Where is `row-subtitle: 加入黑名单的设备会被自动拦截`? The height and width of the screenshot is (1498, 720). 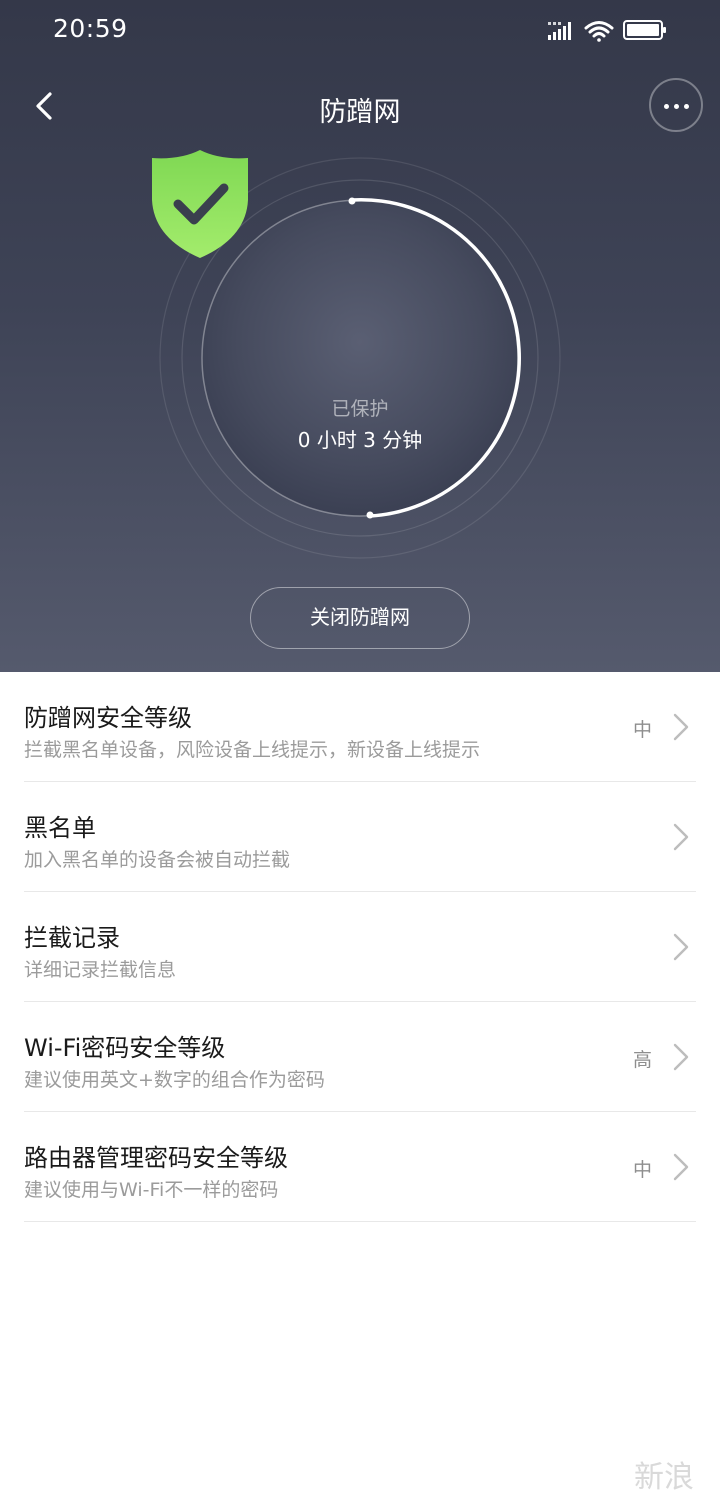
row-subtitle: 加入黑名单的设备会被自动拦截 is located at coordinates (157, 860).